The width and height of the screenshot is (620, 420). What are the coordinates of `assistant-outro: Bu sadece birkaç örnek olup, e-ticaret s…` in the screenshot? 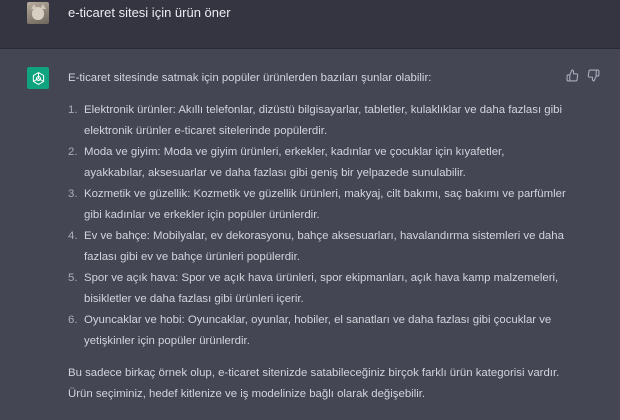 It's located at (314, 383).